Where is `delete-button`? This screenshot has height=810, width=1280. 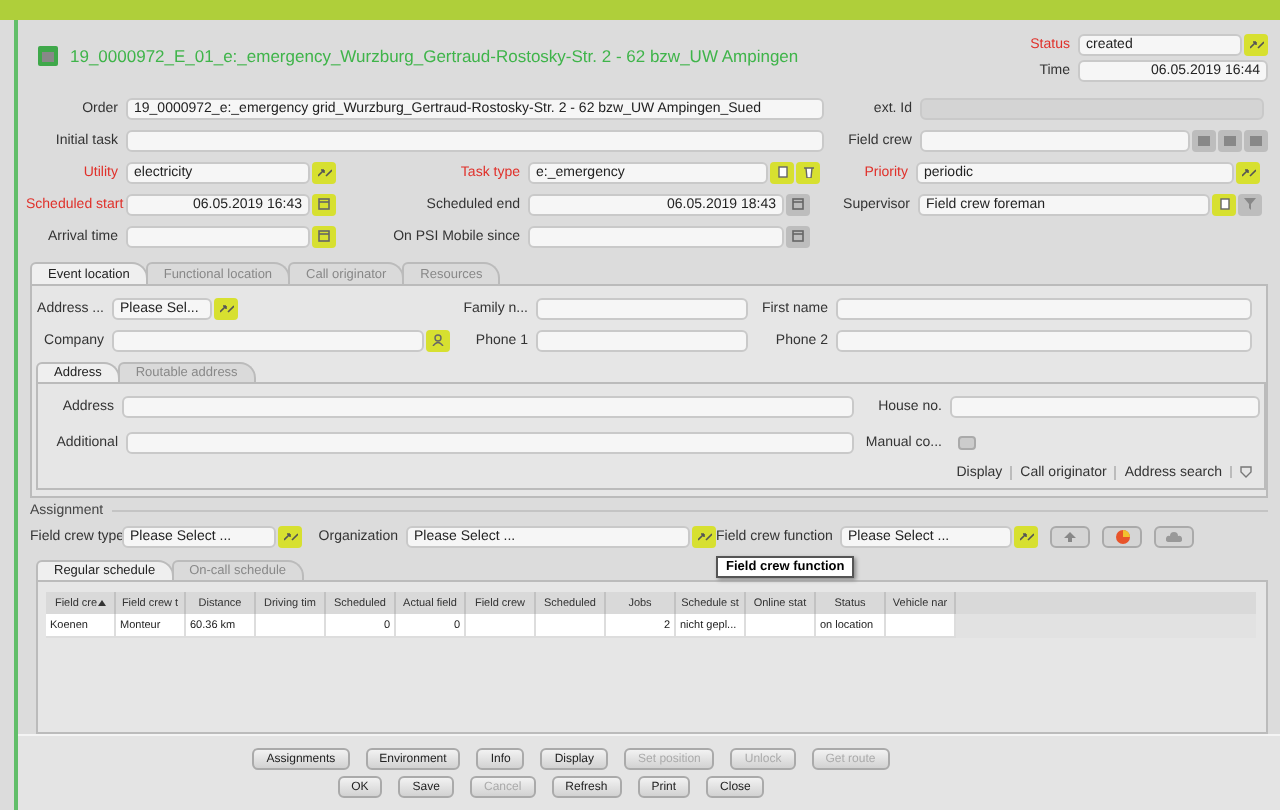 delete-button is located at coordinates (808, 172).